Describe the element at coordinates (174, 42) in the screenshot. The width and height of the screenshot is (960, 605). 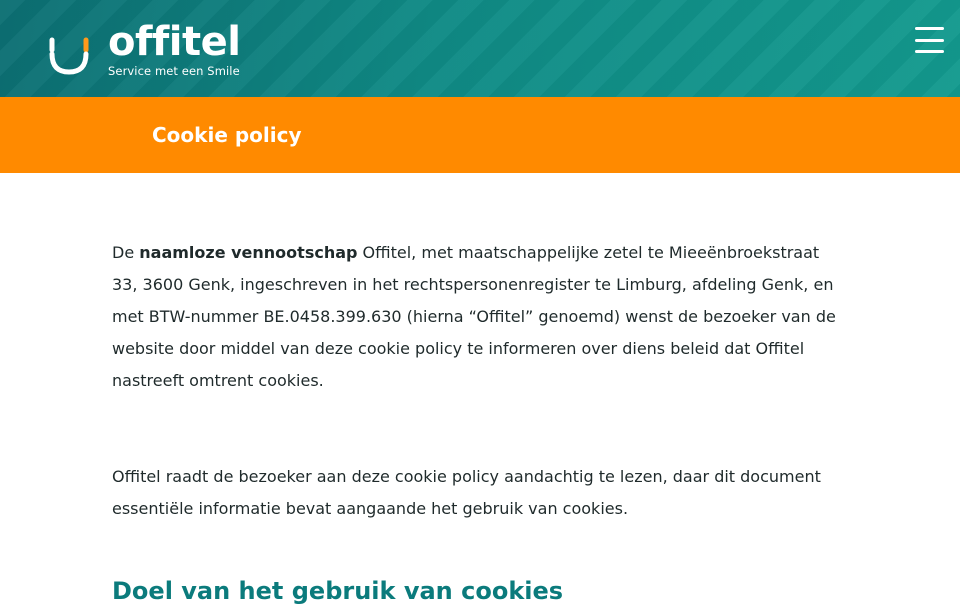
I see `logo-wordmark: offitel` at that location.